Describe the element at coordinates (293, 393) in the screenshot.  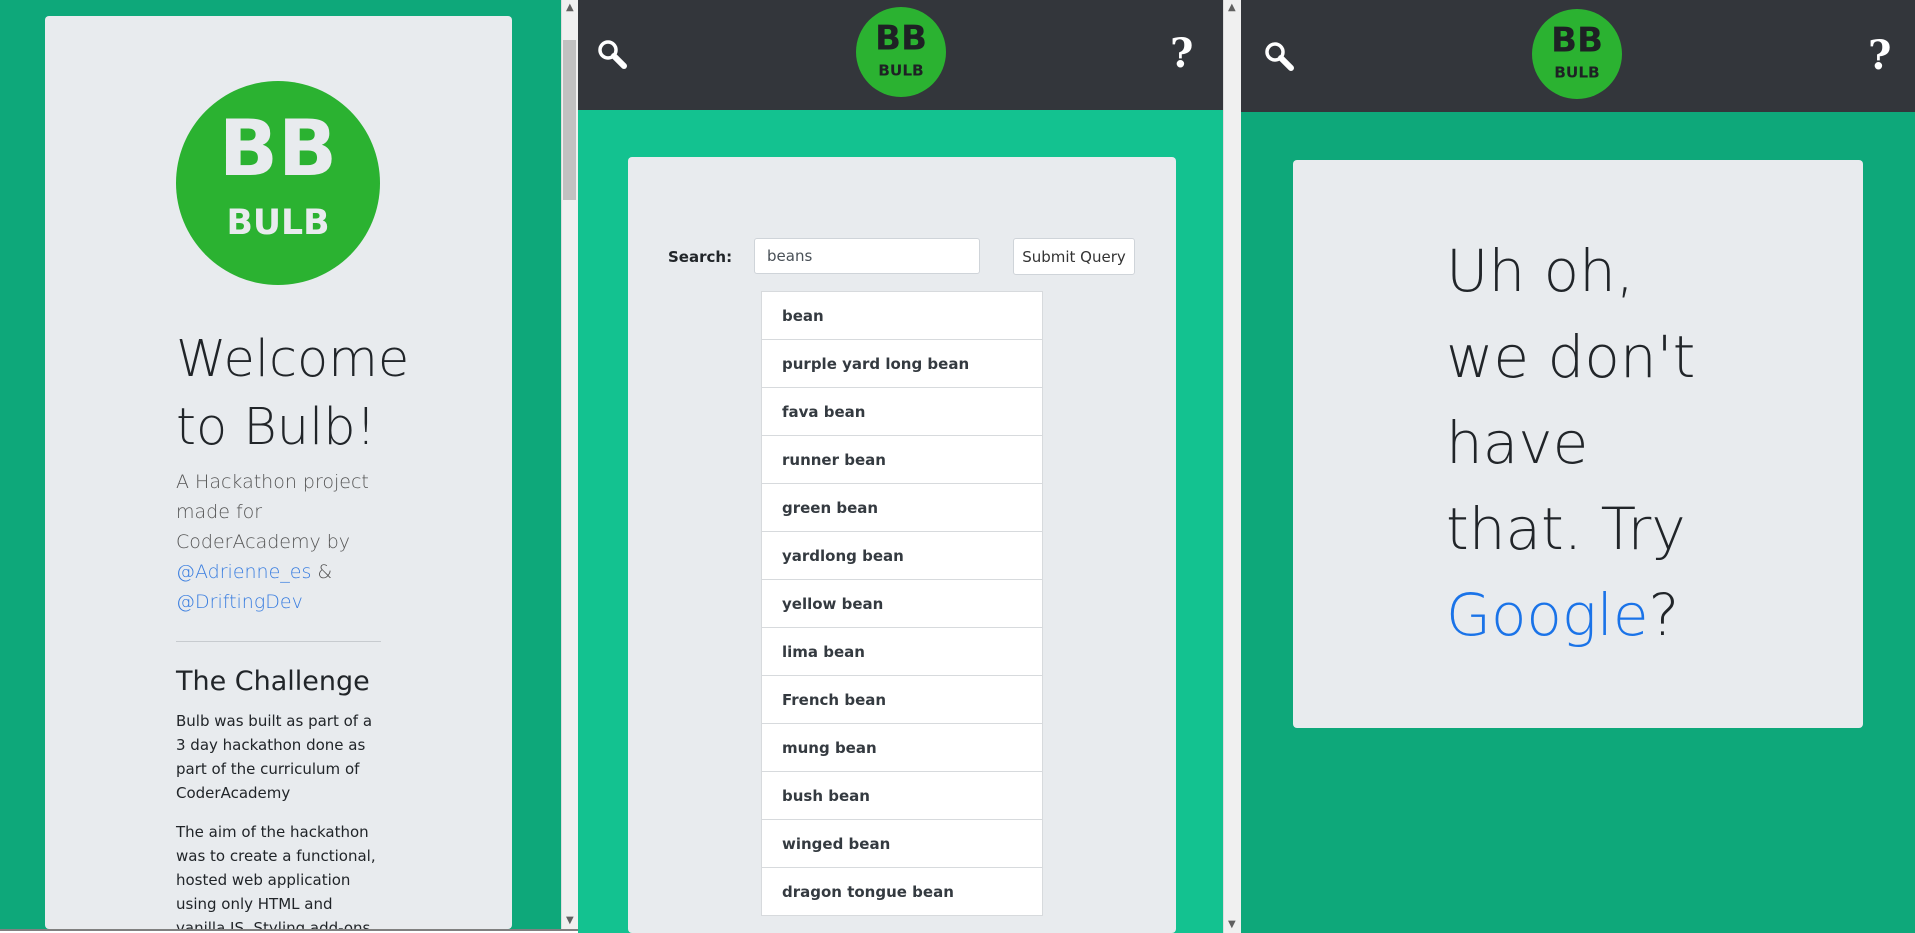
I see `welcome-title: Welcome to Bulb!` at that location.